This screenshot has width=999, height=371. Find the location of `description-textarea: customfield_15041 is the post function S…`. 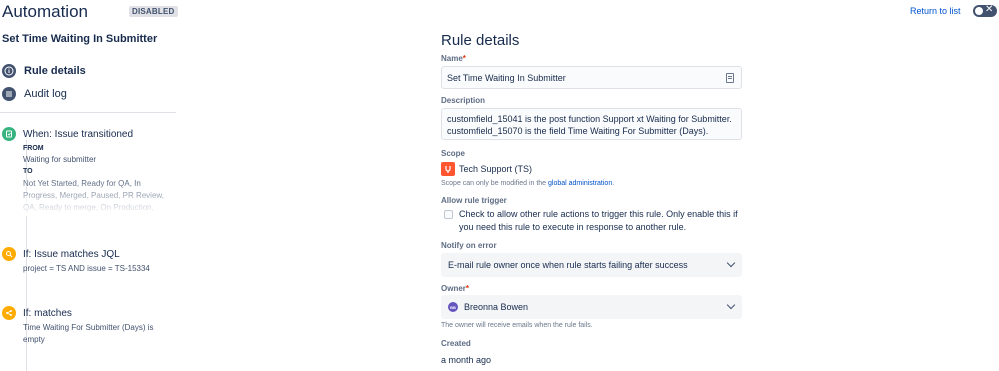

description-textarea: customfield_15041 is the post function S… is located at coordinates (591, 124).